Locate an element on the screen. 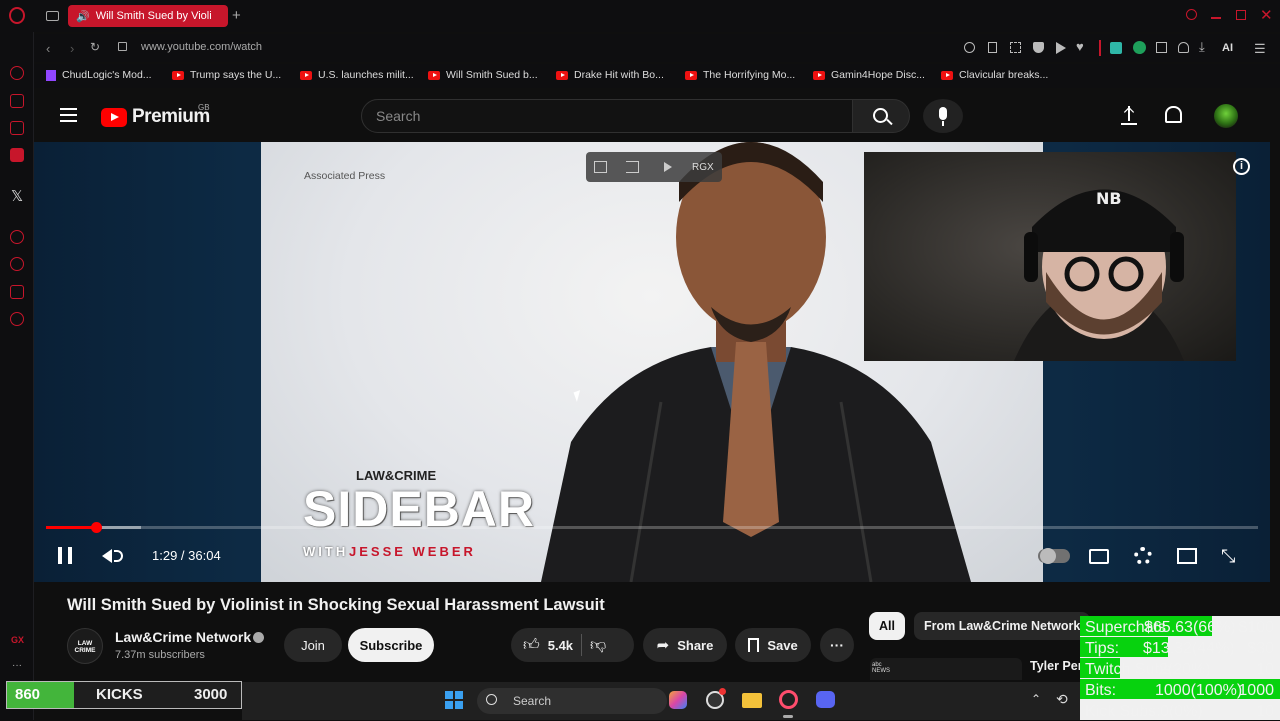  x-icon: 𝕏 is located at coordinates (17, 196).